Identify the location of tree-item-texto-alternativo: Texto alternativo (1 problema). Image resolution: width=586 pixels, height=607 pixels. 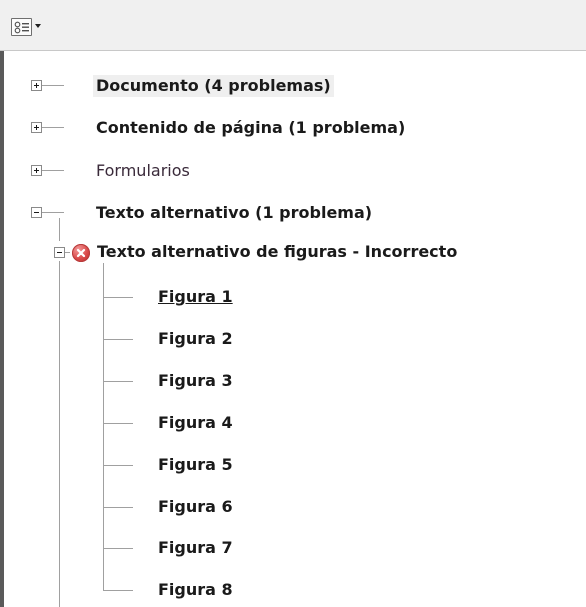
(234, 213).